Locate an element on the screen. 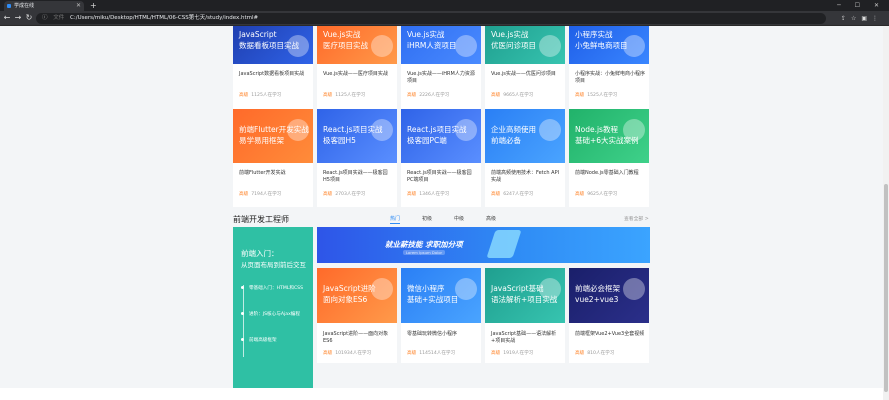 This screenshot has width=889, height=400. thumbnail-text: 小兔鲜电商项目 is located at coordinates (601, 45).